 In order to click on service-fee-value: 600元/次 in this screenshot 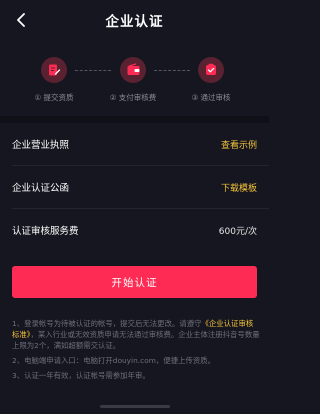, I will do `click(237, 231)`.